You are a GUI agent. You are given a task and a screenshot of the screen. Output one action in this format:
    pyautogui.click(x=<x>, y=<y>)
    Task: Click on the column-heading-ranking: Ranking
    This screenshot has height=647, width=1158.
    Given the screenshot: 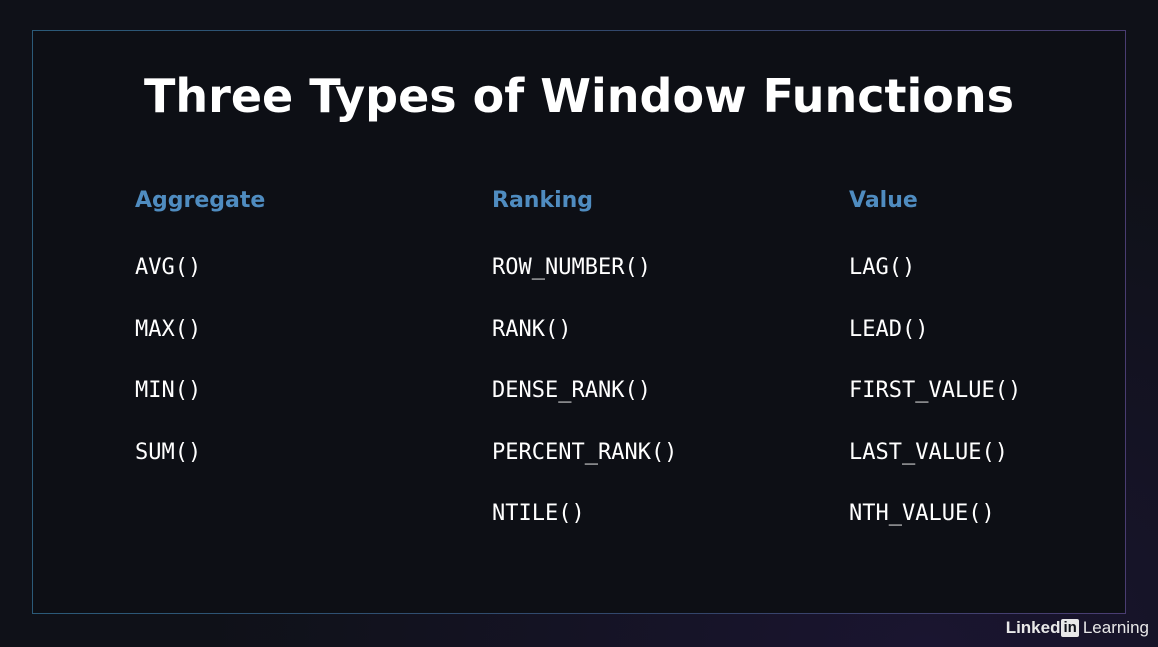 What is the action you would take?
    pyautogui.click(x=543, y=200)
    